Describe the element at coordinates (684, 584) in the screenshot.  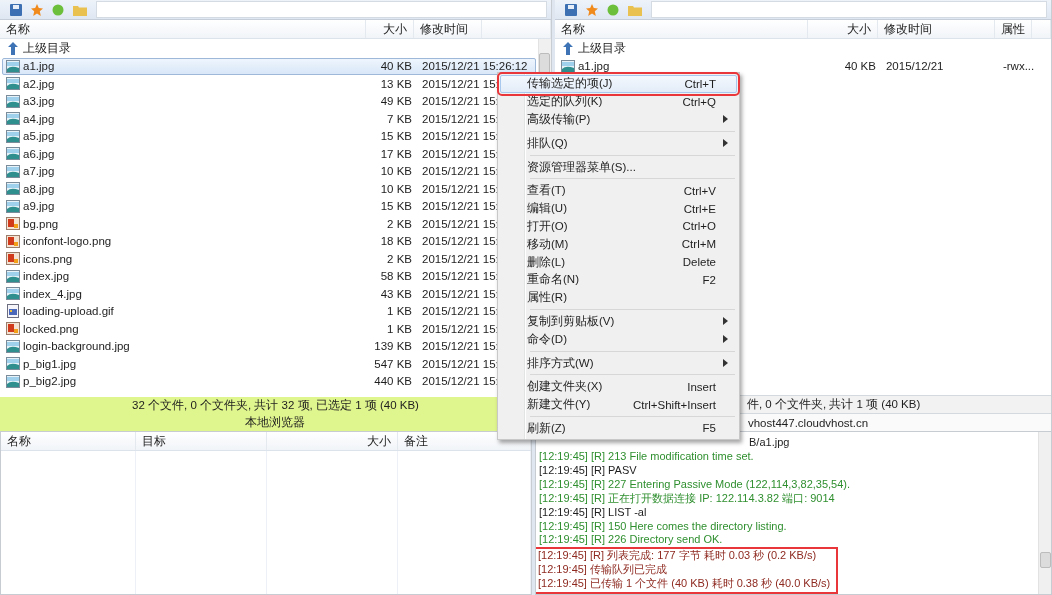
I see `log-line: [12:19:45] 已传输 1 个文件 (40 KB) 耗时 0.38 秒 (40.0 KB/s)` at that location.